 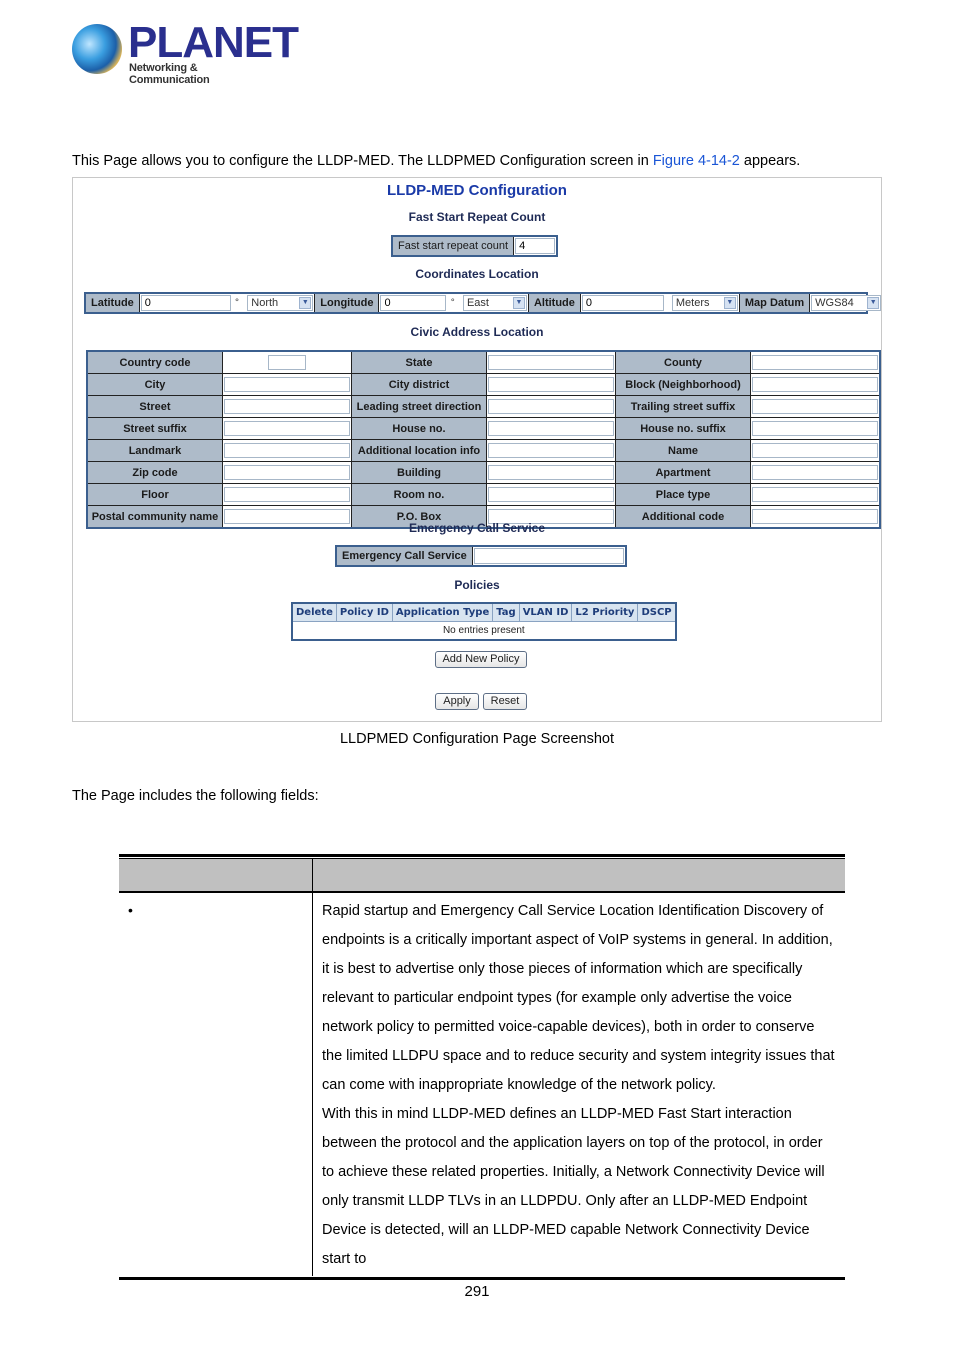 I want to click on street-cell, so click(x=287, y=406).